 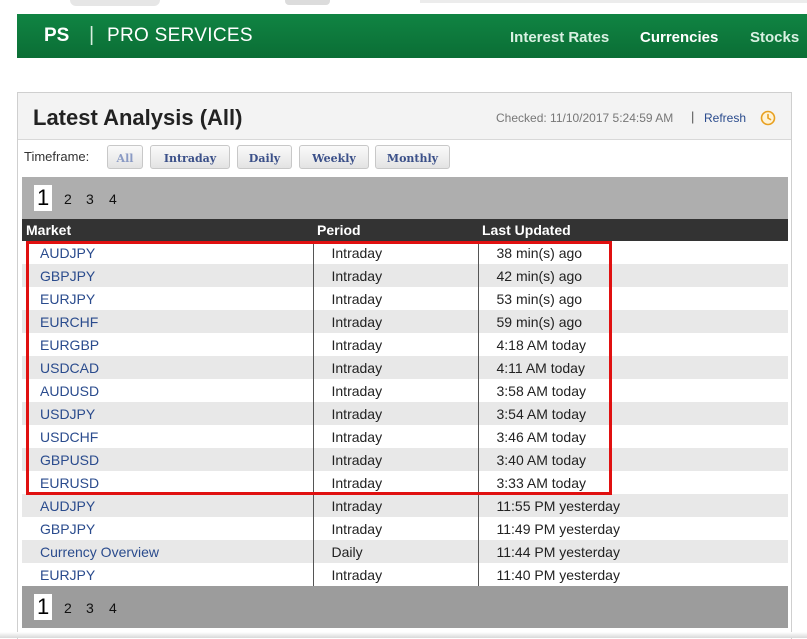 I want to click on market-cell: AUDUSD, so click(x=167, y=390).